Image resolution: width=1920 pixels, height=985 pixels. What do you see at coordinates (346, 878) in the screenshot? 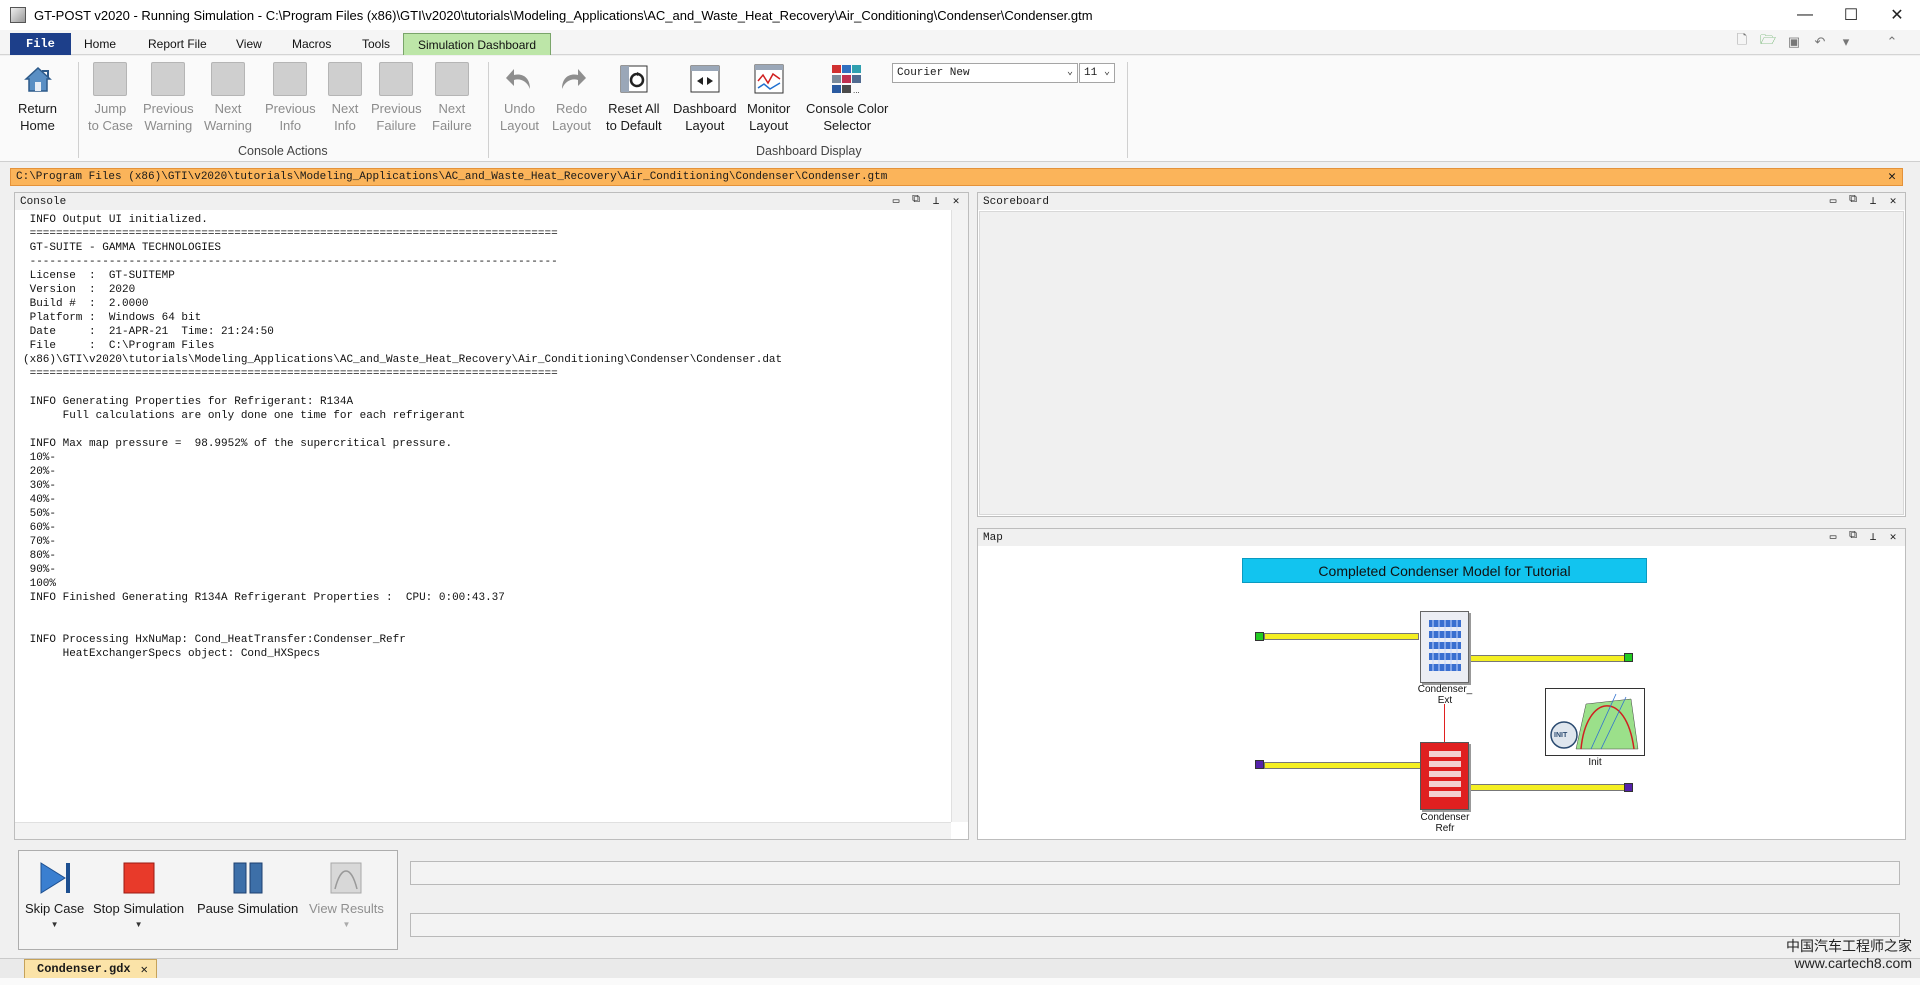
I see `view-results-icon` at bounding box center [346, 878].